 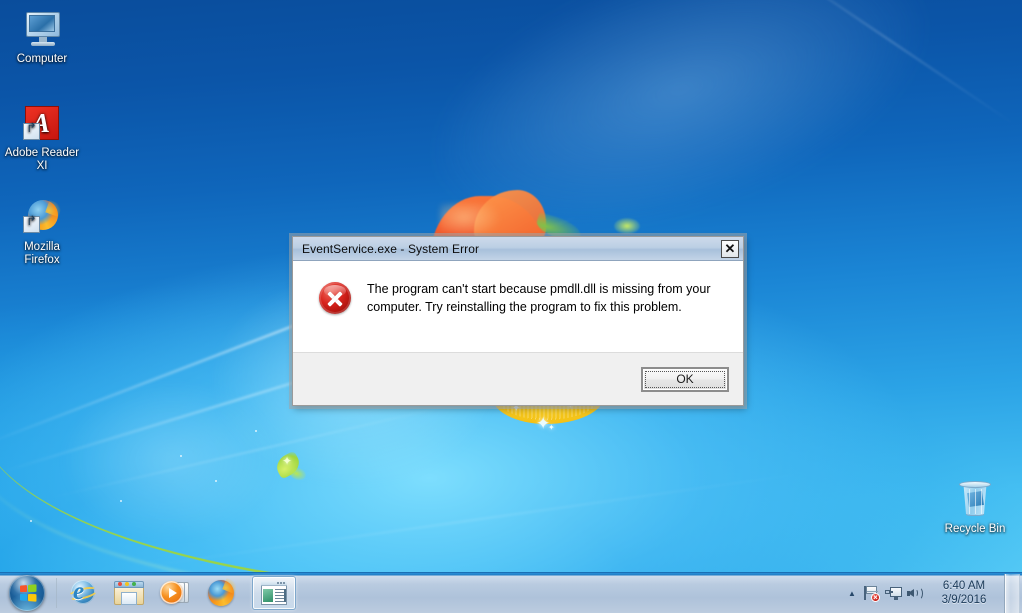 I want to click on dialog-title: EventService.exe - System Error, so click(x=391, y=248).